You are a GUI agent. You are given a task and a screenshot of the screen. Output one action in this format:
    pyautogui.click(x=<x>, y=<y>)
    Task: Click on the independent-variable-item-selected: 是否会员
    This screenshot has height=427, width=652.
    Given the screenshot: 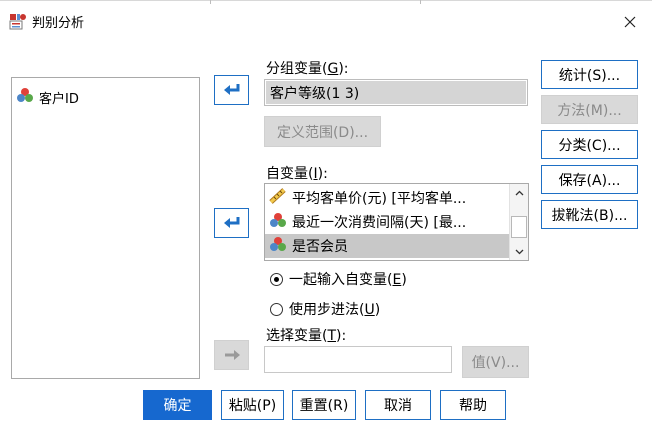 What is the action you would take?
    pyautogui.click(x=396, y=246)
    